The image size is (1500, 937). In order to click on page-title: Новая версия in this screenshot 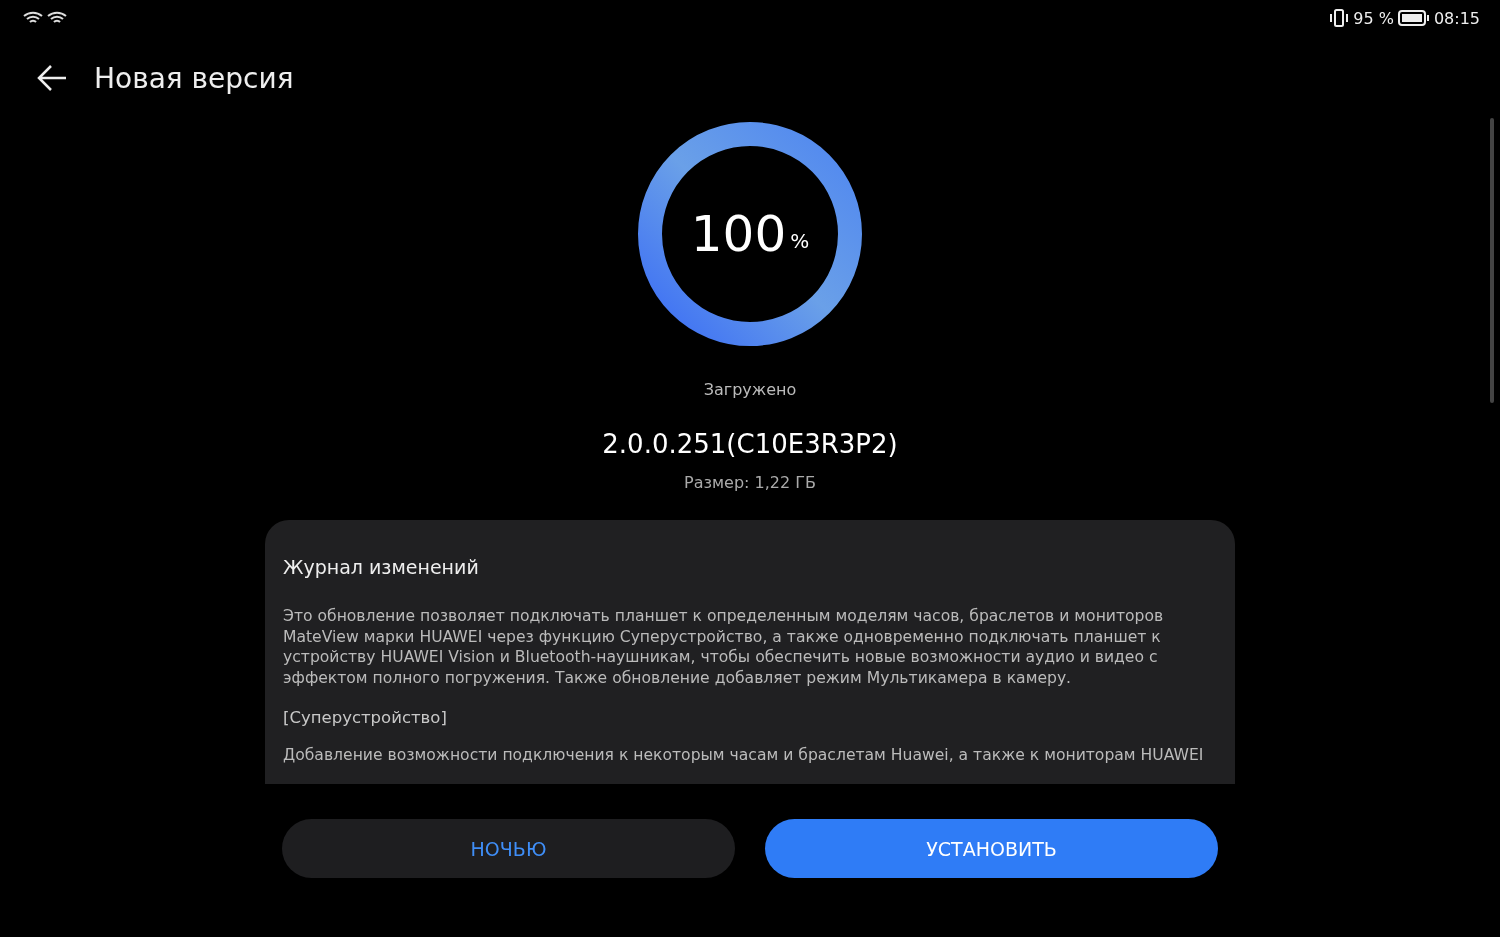, I will do `click(194, 78)`.